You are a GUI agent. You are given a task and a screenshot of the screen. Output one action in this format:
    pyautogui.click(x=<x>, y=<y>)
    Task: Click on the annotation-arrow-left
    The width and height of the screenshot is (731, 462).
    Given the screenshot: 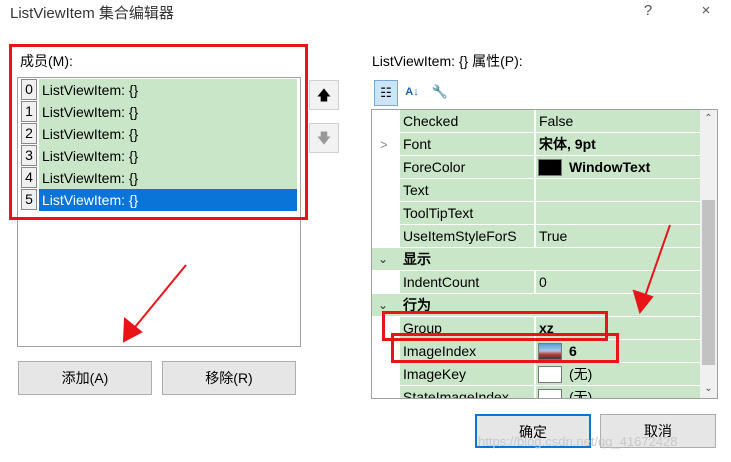 What is the action you would take?
    pyautogui.click(x=154, y=303)
    